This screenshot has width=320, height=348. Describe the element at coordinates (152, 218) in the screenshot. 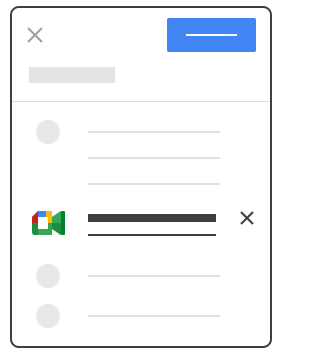

I see `selected-item-title-bar` at that location.